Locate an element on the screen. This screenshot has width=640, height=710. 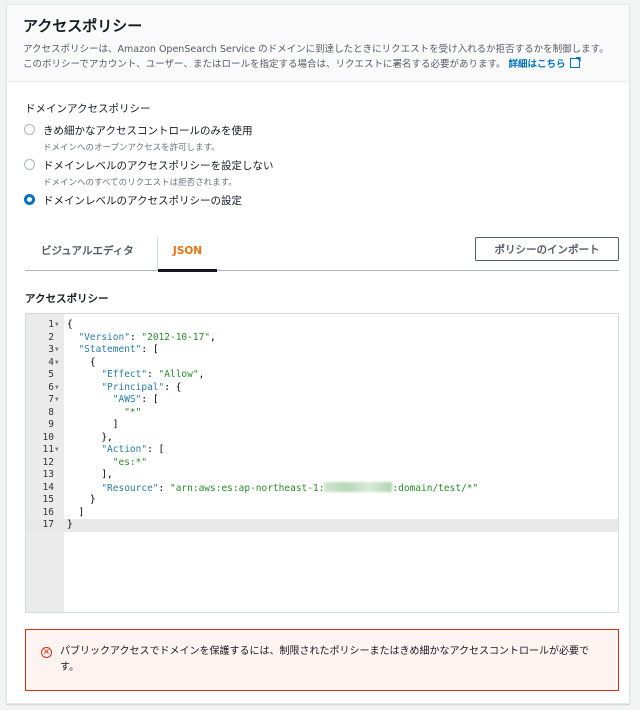
code-line: 1 ▼ { is located at coordinates (322, 325).